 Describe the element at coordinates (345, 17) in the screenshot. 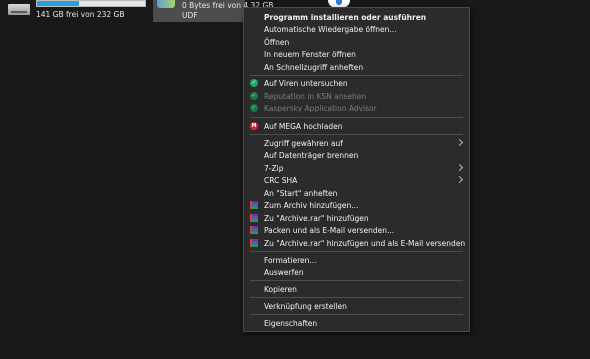

I see `menu-item-label: Programm installieren oder ausführen` at that location.